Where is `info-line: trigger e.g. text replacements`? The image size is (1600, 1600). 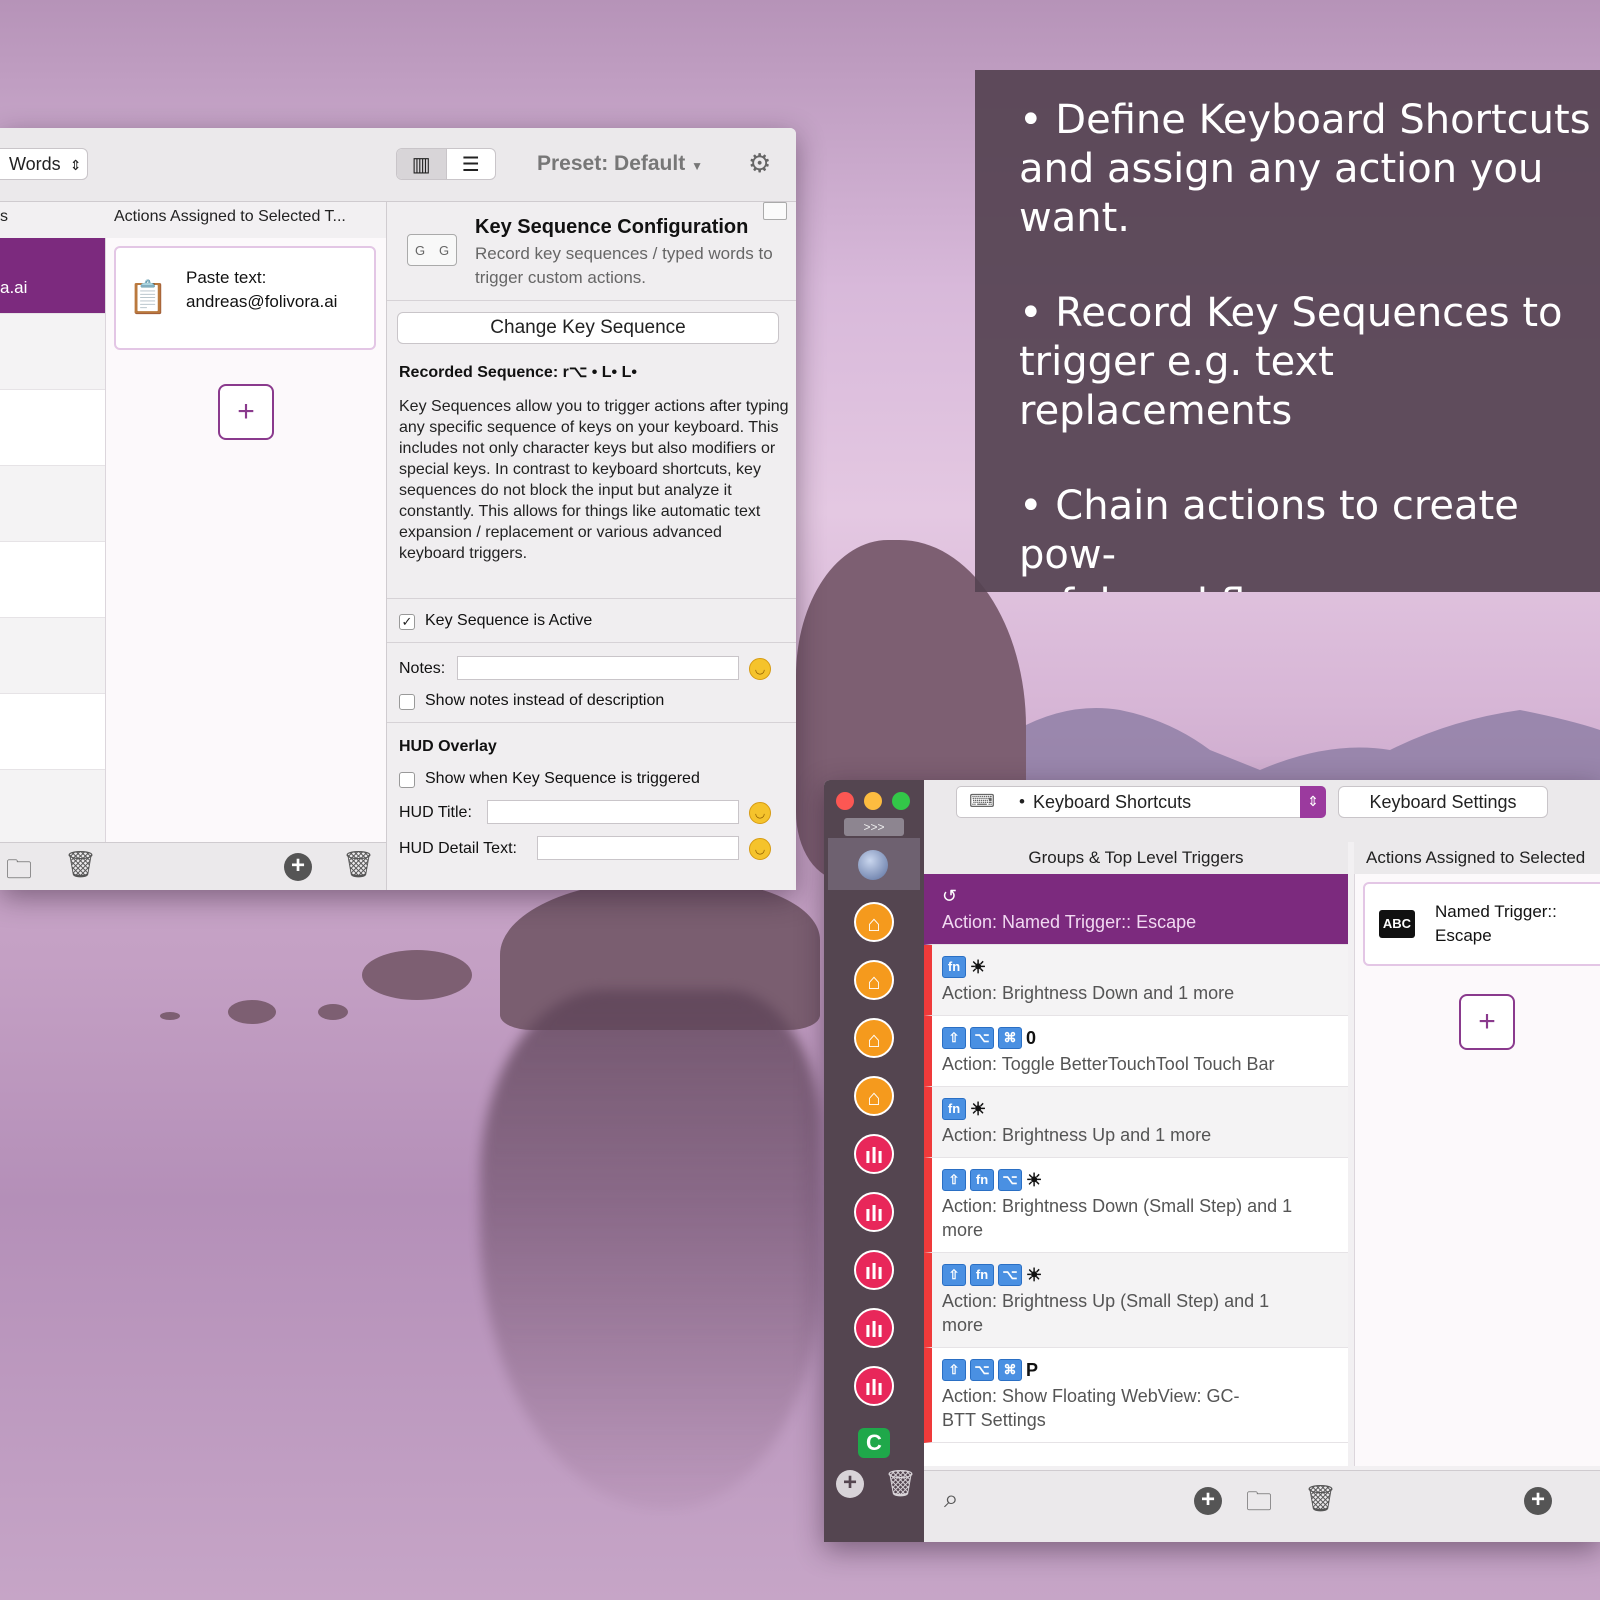 info-line: trigger e.g. text replacements is located at coordinates (1176, 386).